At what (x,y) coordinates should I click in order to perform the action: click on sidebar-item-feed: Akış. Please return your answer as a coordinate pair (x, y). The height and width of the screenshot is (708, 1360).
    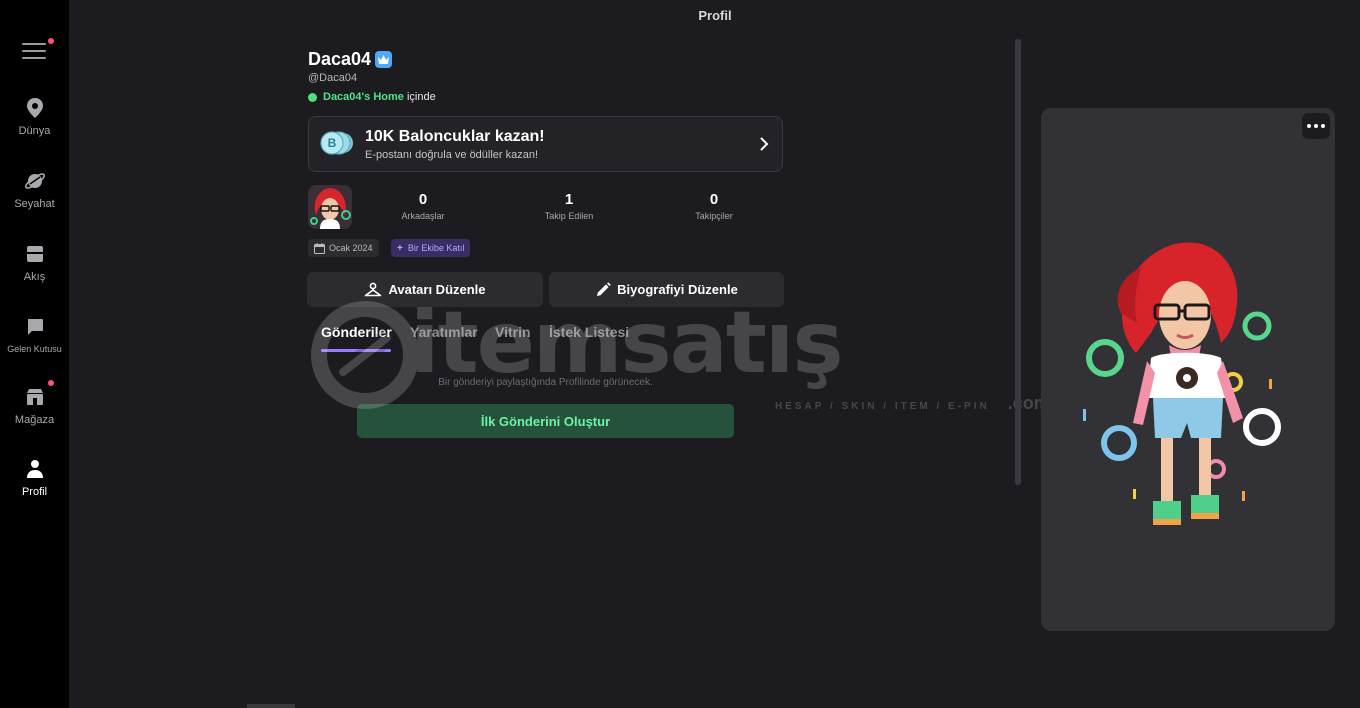
    Looking at the image, I should click on (34, 271).